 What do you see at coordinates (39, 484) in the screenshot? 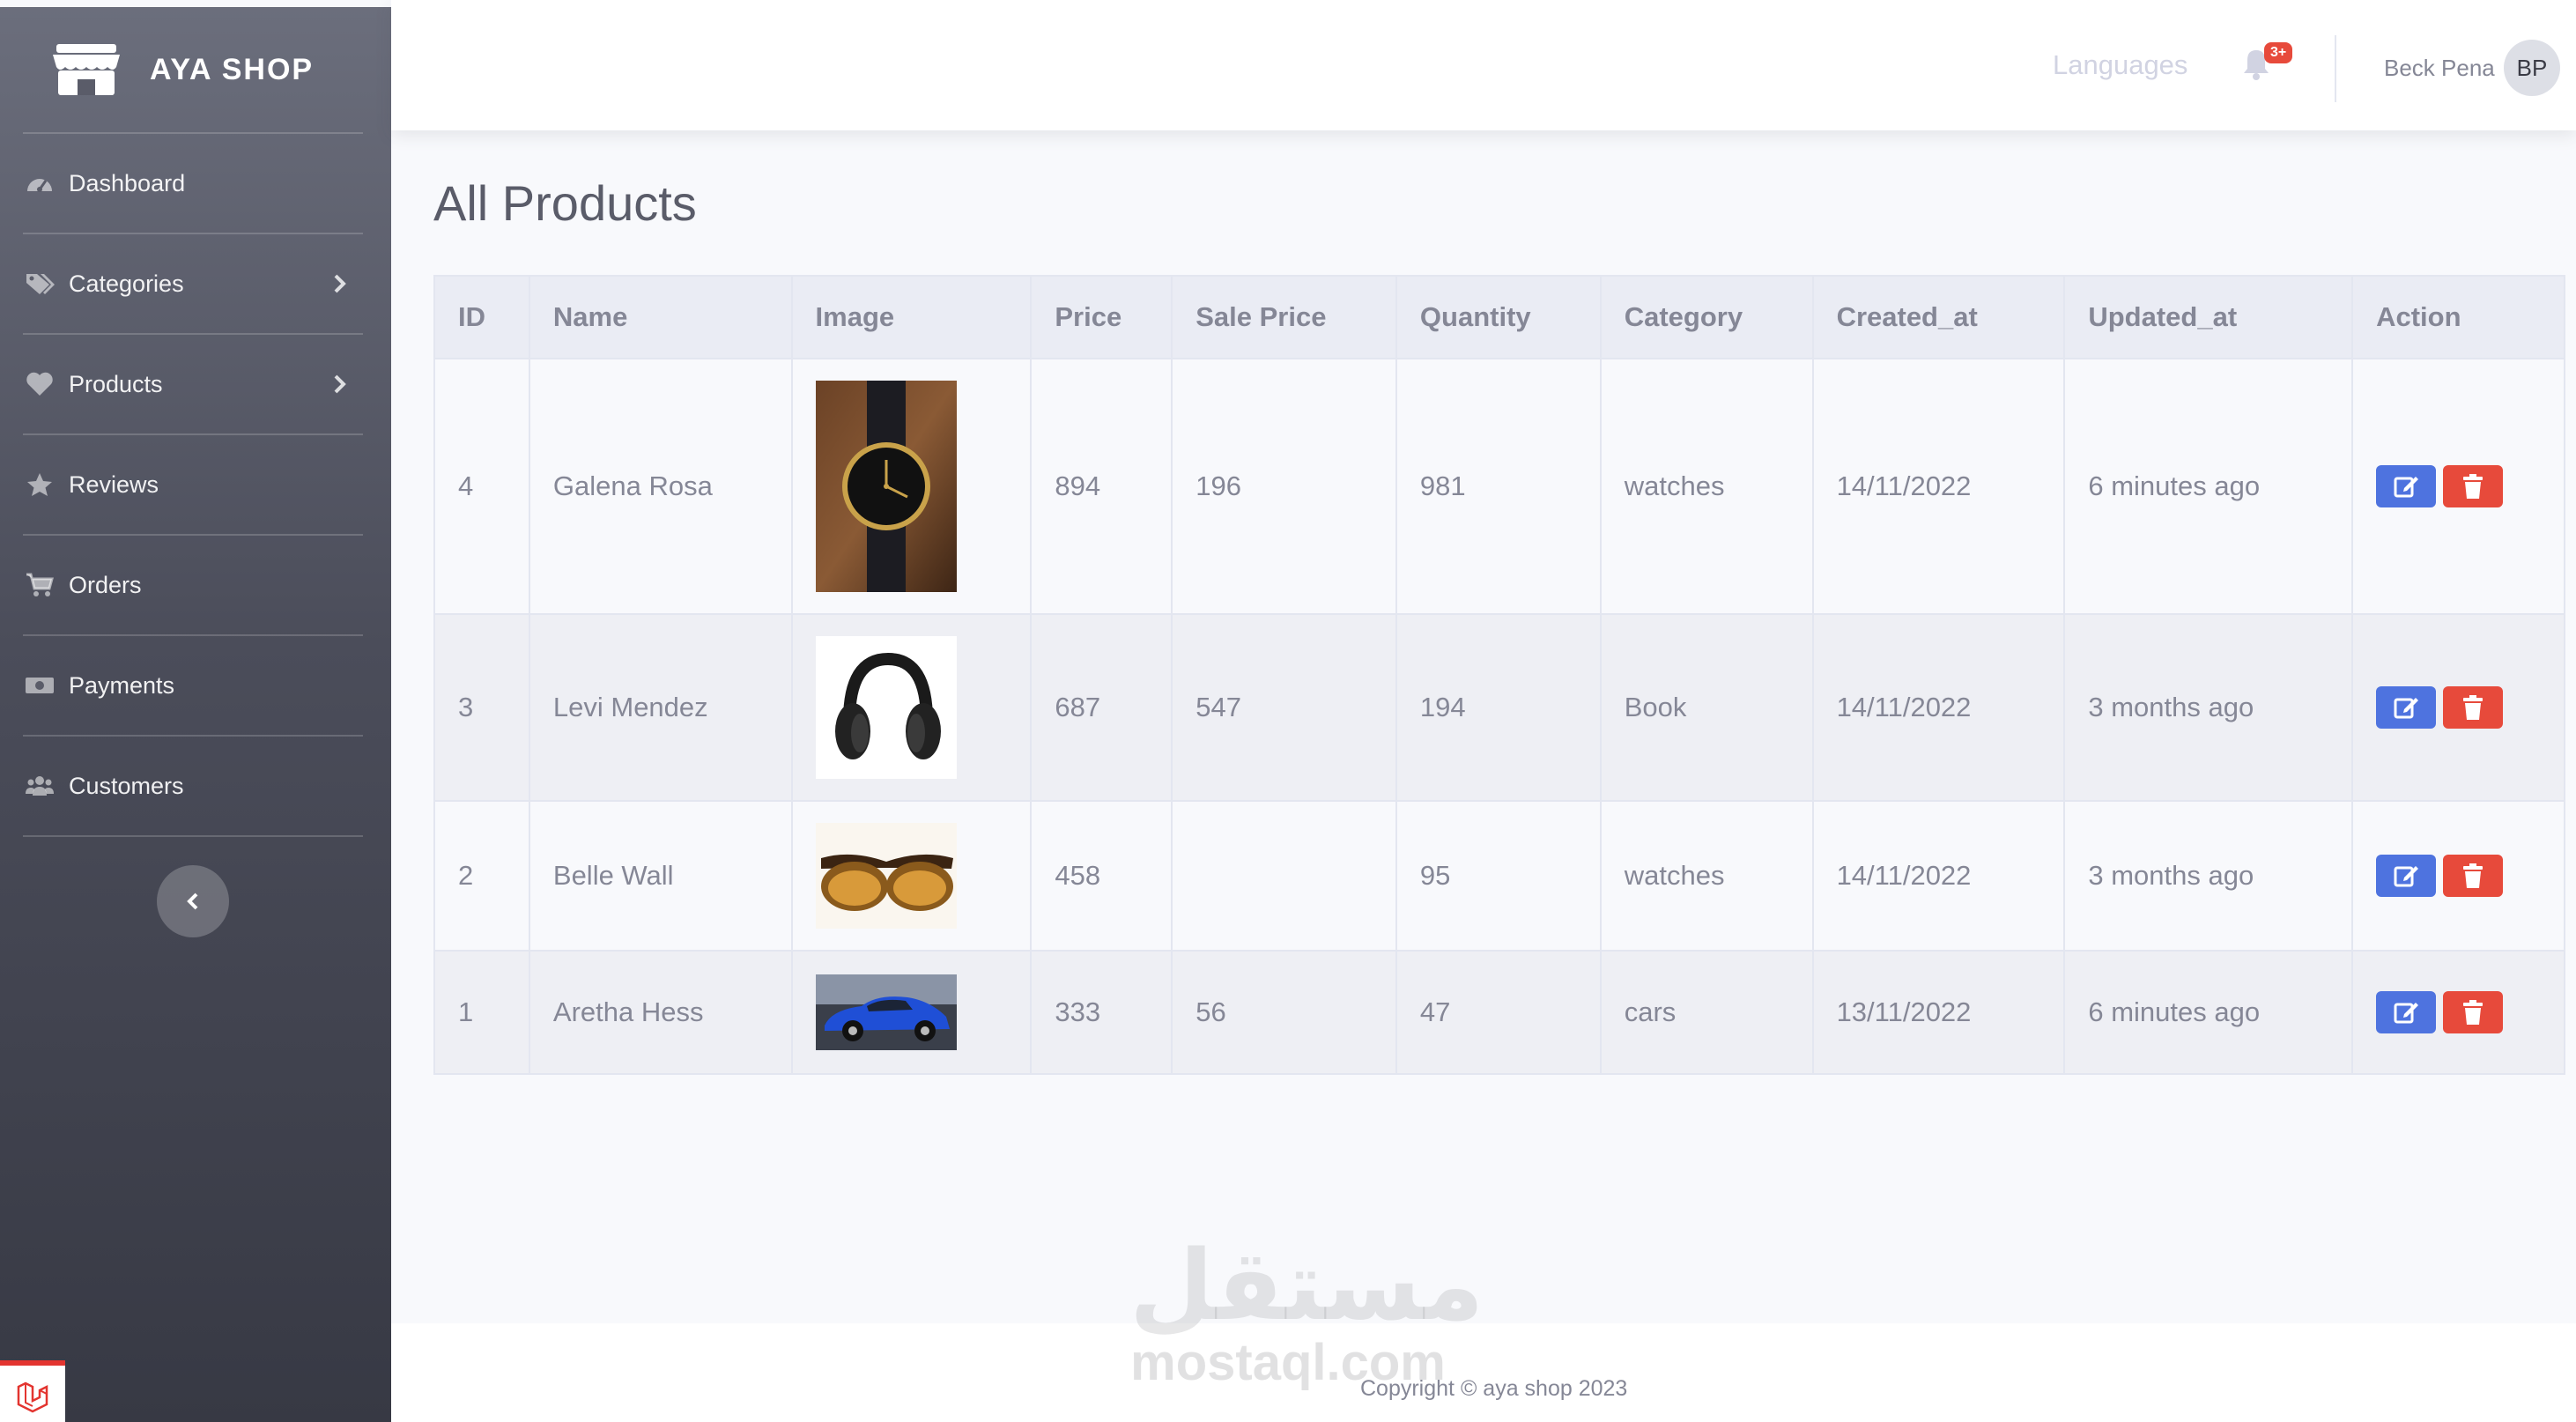
I see `star-icon` at bounding box center [39, 484].